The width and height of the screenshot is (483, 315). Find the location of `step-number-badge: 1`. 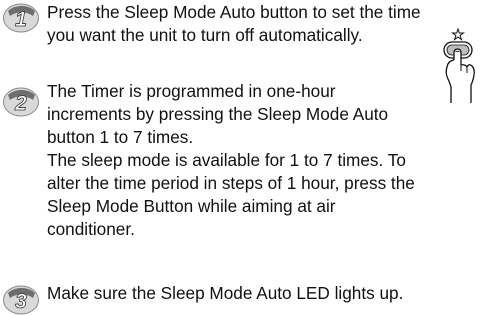

step-number-badge: 1 is located at coordinates (21, 17).